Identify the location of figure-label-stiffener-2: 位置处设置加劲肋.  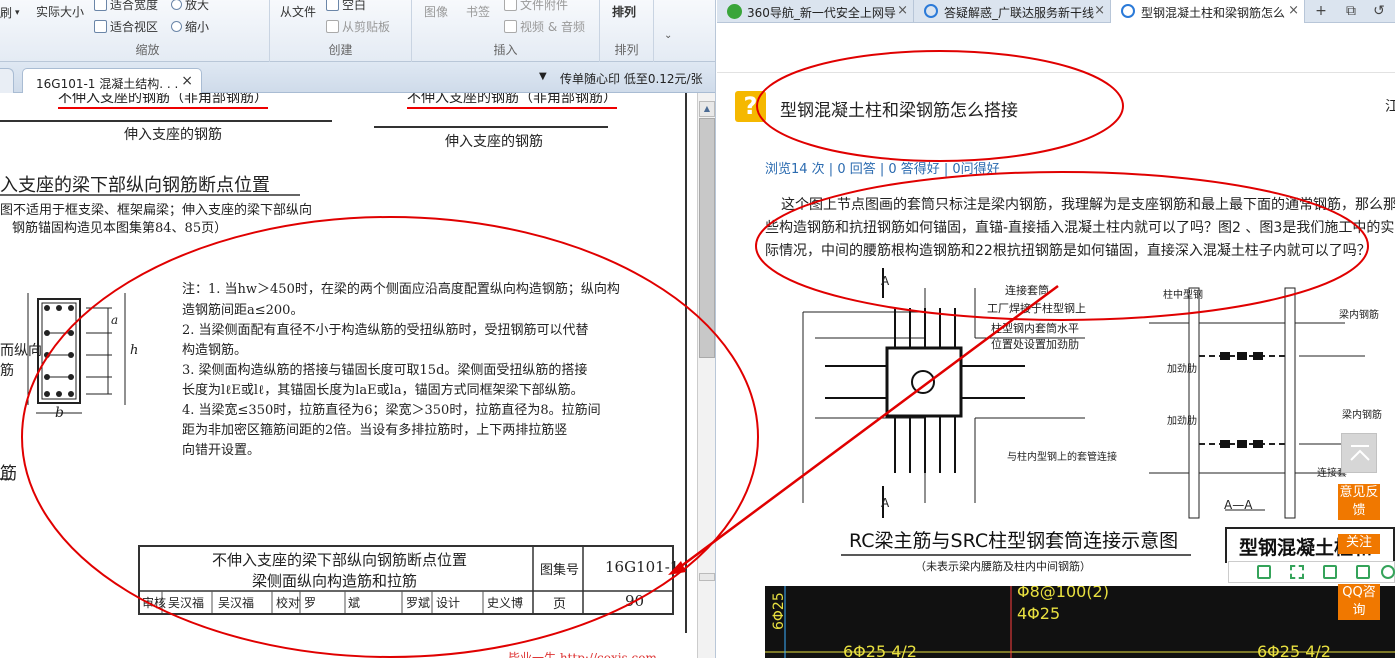
(1035, 344).